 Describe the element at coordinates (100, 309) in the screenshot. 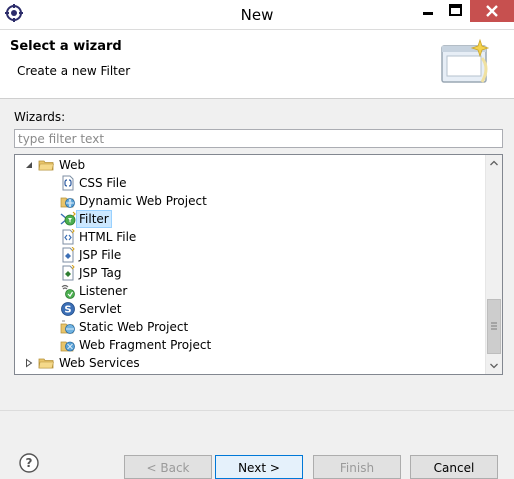

I see `tree-item-label: Servlet` at that location.